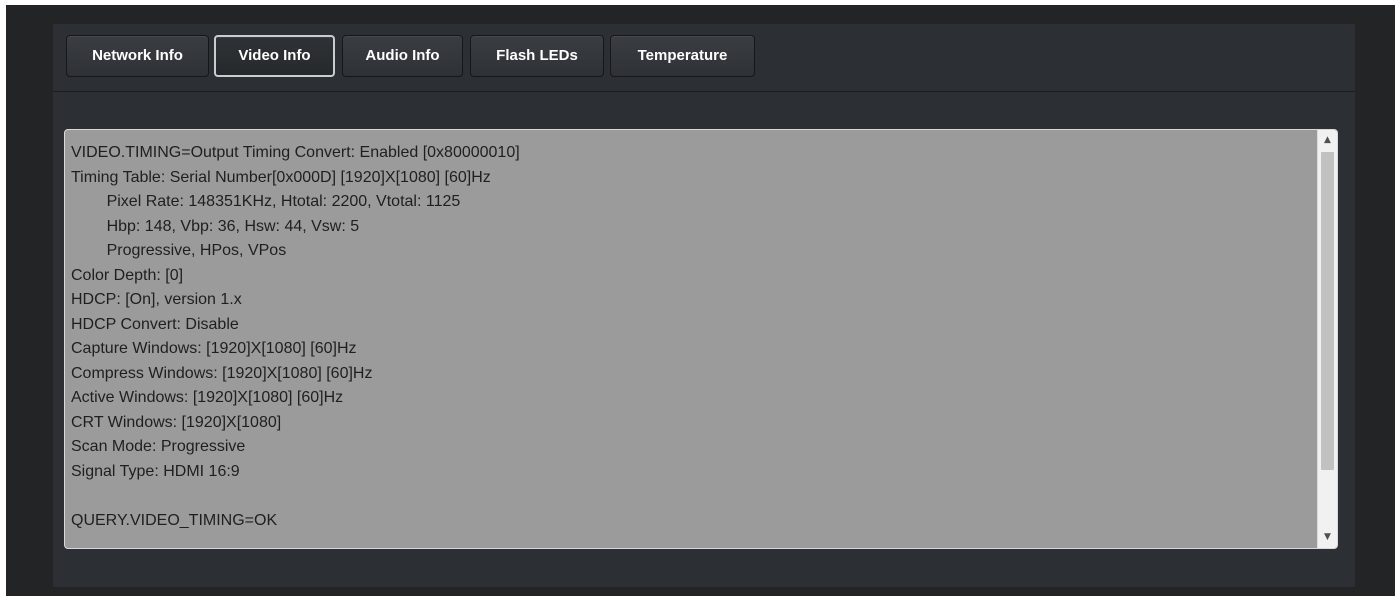  I want to click on tab-temperature: Temperature, so click(682, 56).